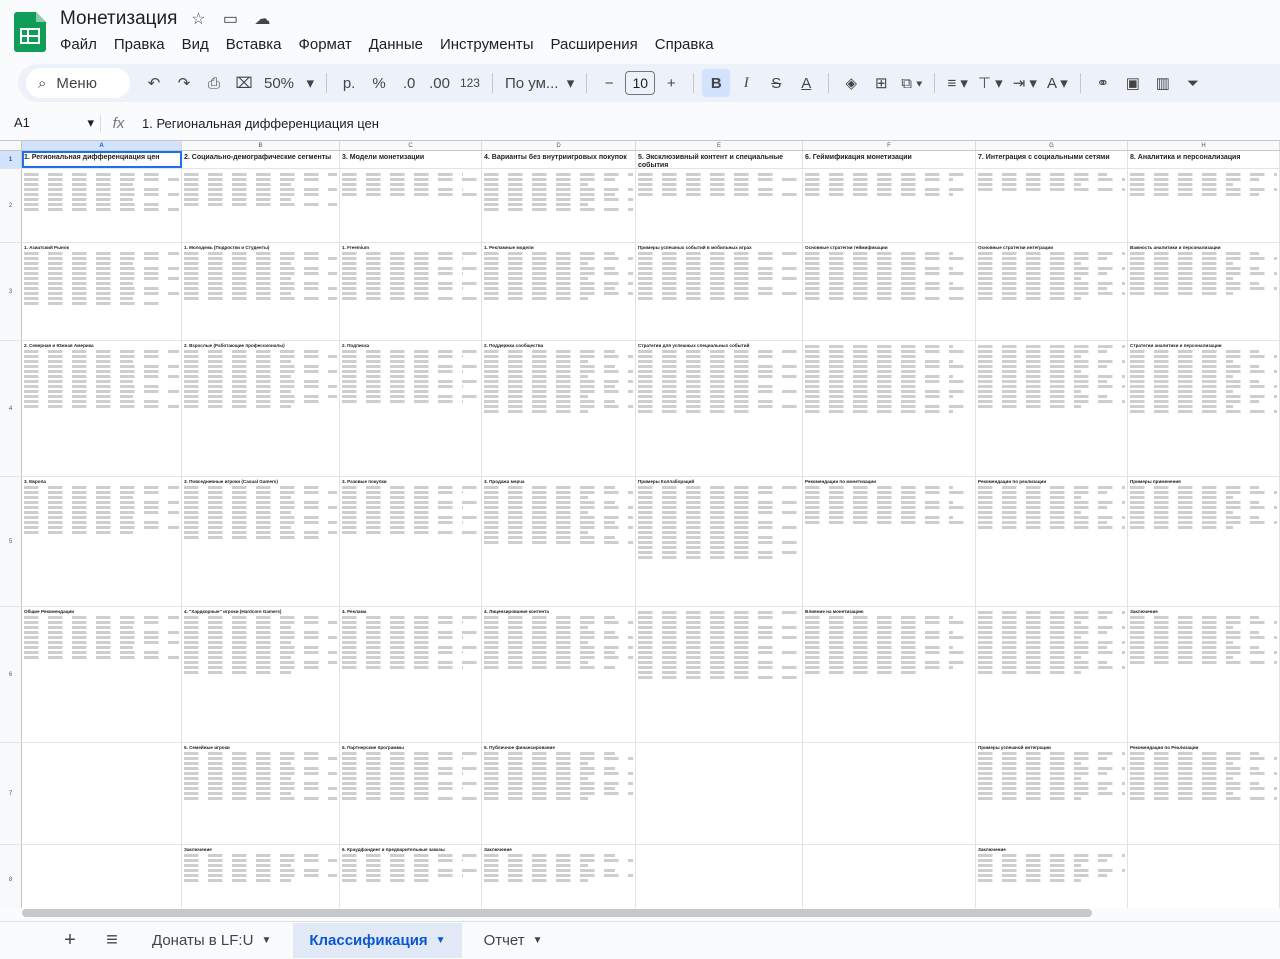 This screenshot has height=959, width=1280. Describe the element at coordinates (1052, 159) in the screenshot. I see `header-cell: 7. Интеграция с социальными сетями` at that location.